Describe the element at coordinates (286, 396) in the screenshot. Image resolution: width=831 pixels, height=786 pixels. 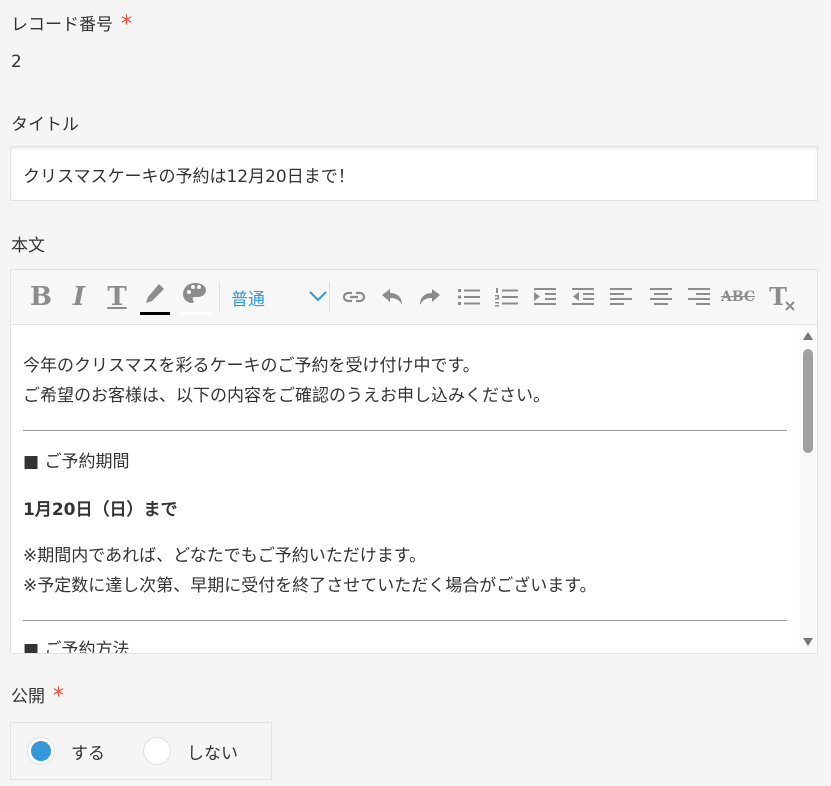
I see `editor-paragraph: ご希望のお客様は、以下の内容をご確認のうえお申し込みください。` at that location.